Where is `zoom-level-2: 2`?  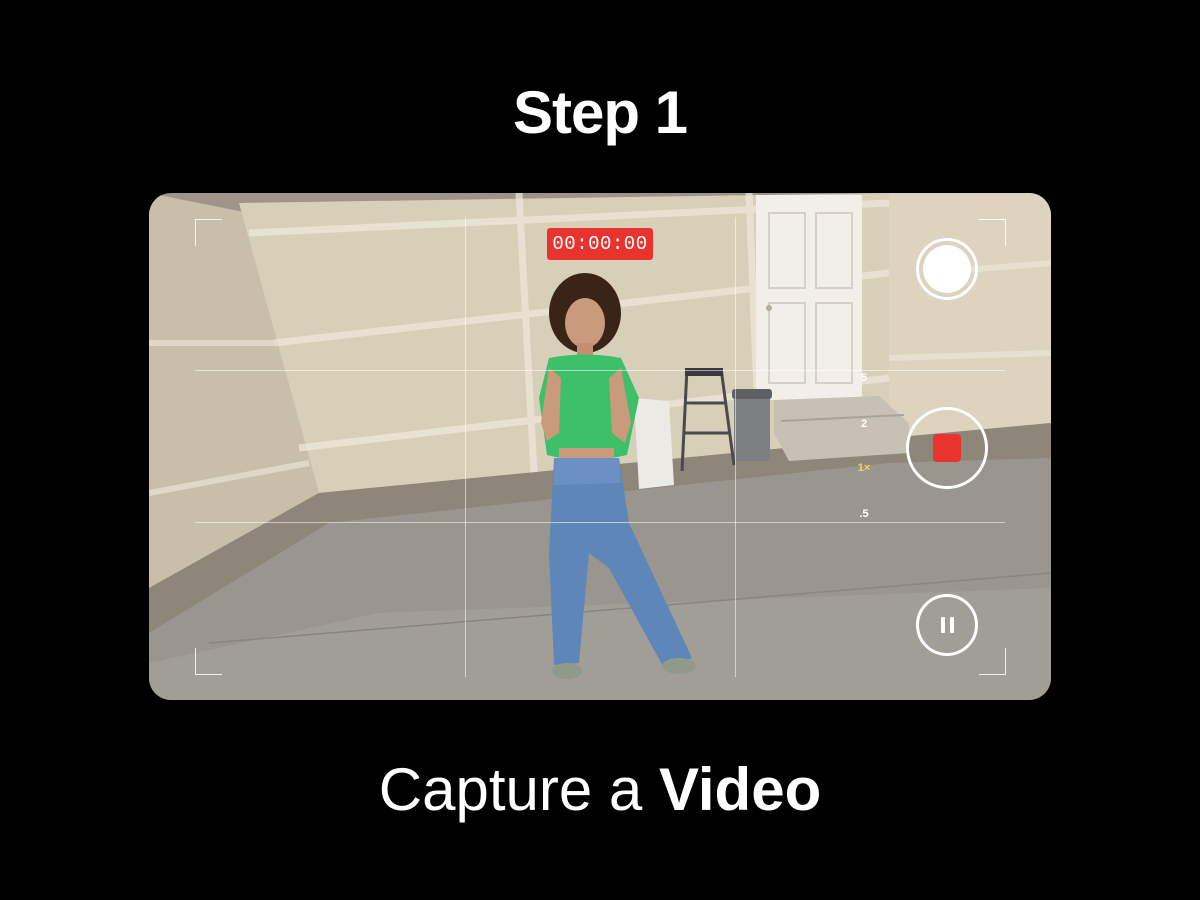 zoom-level-2: 2 is located at coordinates (864, 424).